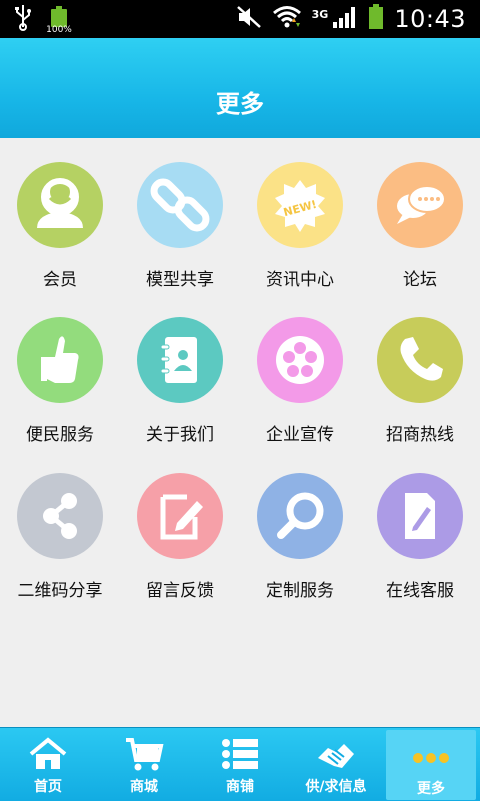 The height and width of the screenshot is (801, 480). I want to click on list-icon, so click(240, 754).